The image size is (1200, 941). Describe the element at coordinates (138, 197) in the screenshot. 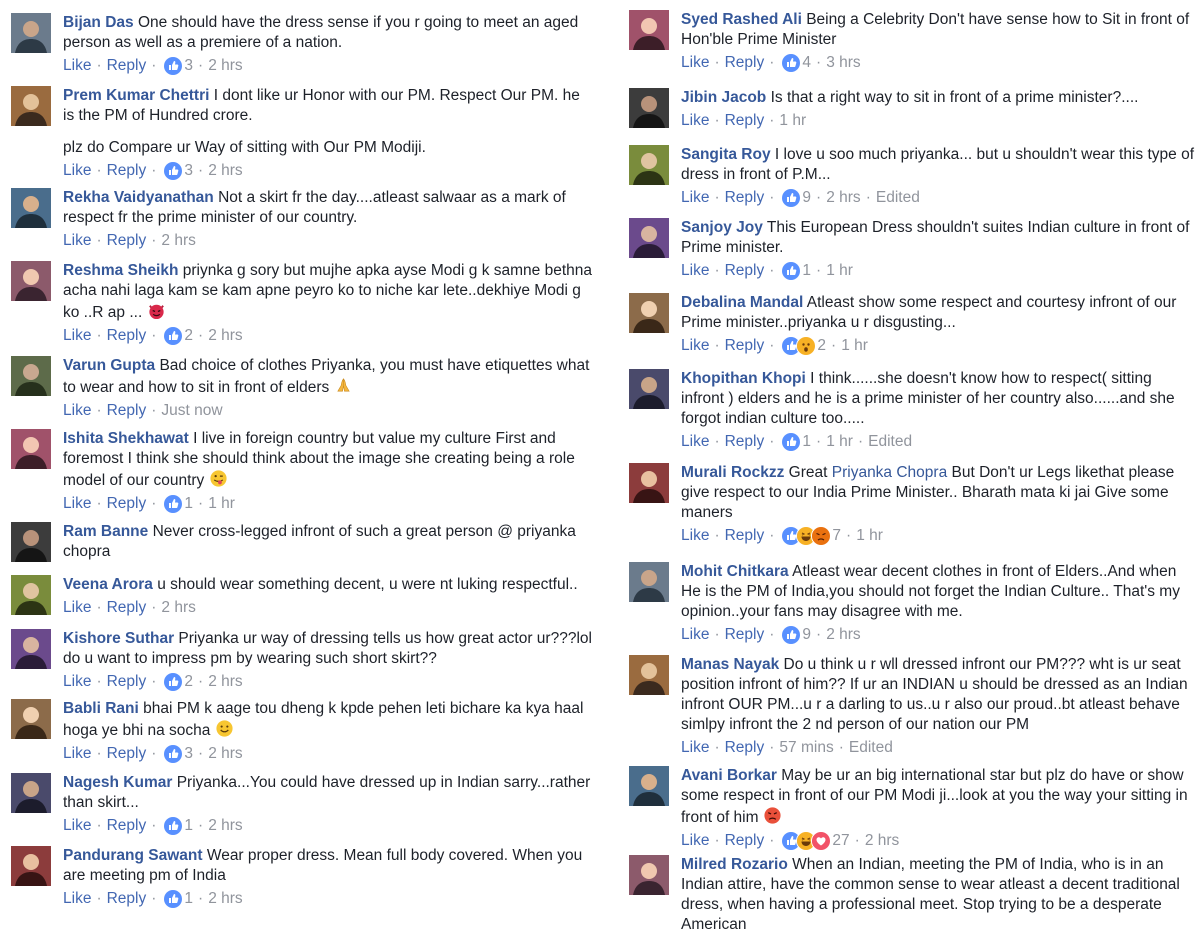

I see `comment-author-link: Rekha Vaidyanathan` at that location.